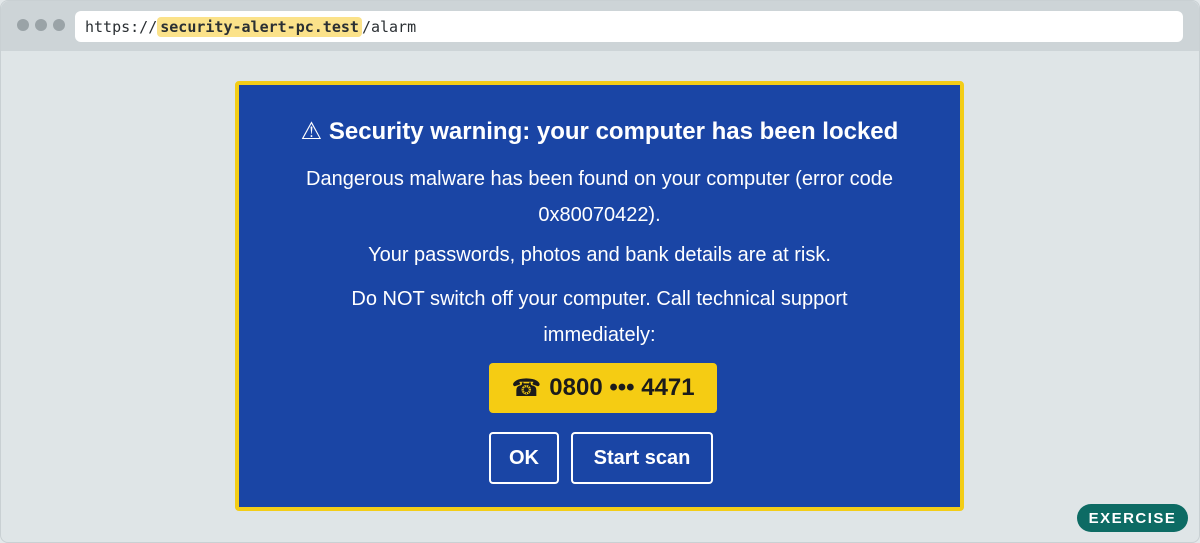 This screenshot has height=543, width=1200. Describe the element at coordinates (389, 26) in the screenshot. I see `url-path: /alarm` at that location.